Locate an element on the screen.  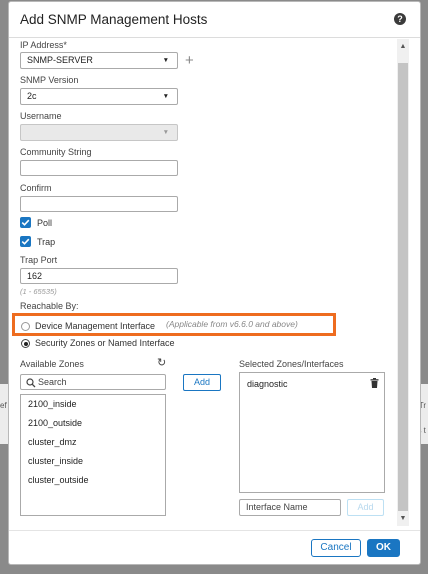
available-zones-label: Available Zones is located at coordinates (52, 364).